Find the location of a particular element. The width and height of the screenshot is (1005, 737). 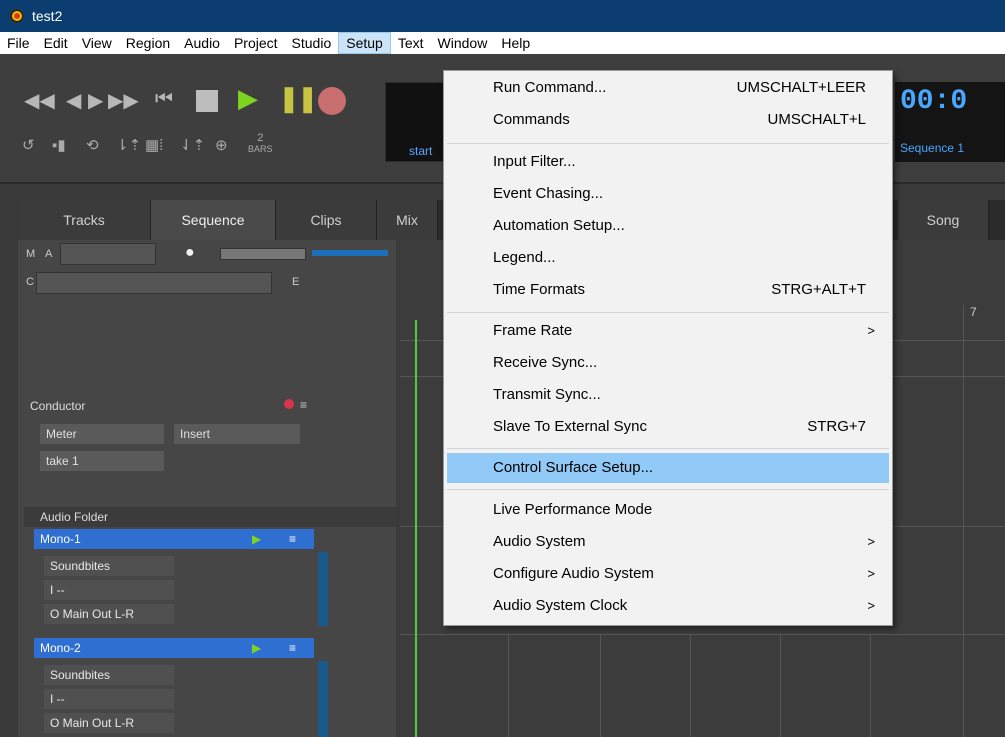

punch-out-icon: ⇃⇡ is located at coordinates (192, 145).